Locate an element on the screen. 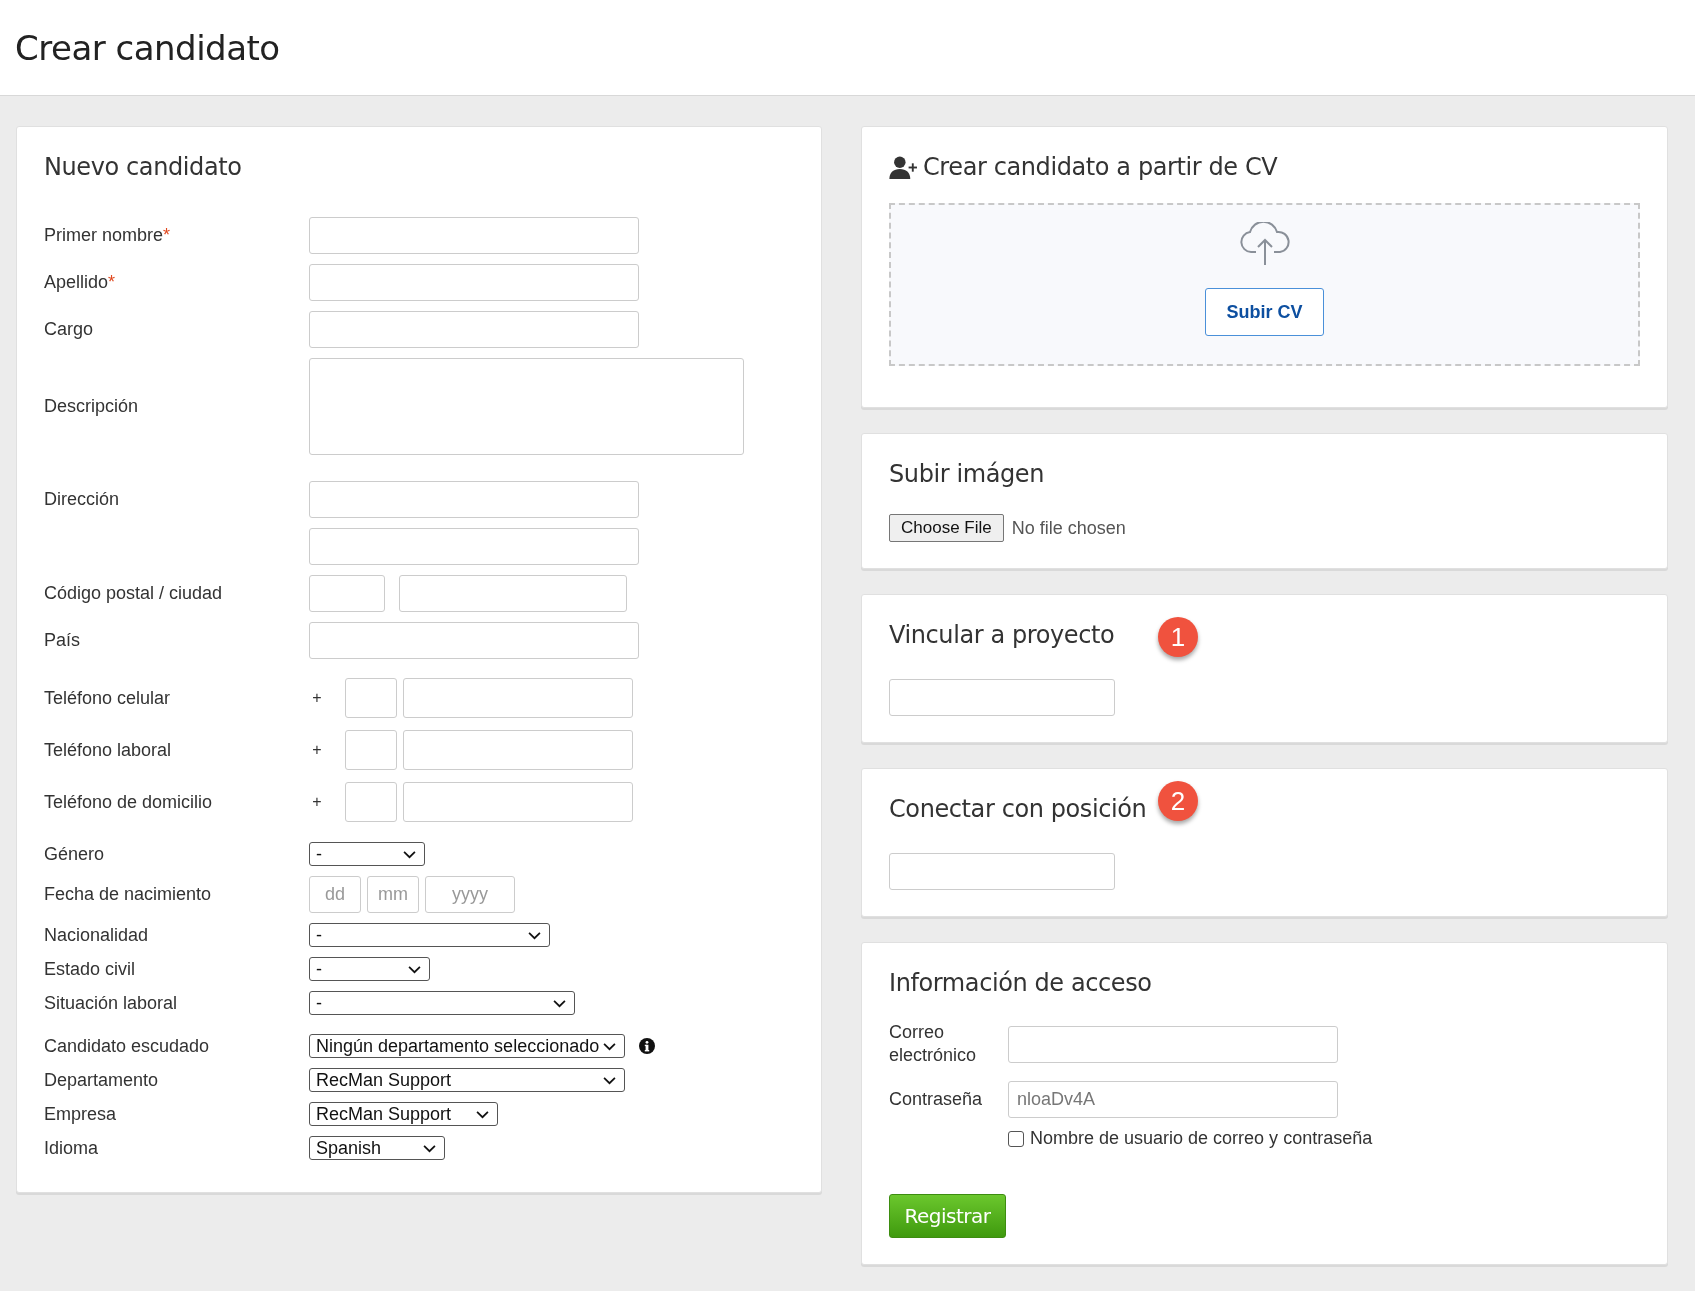  field-label: Situación laboral is located at coordinates (111, 1003).